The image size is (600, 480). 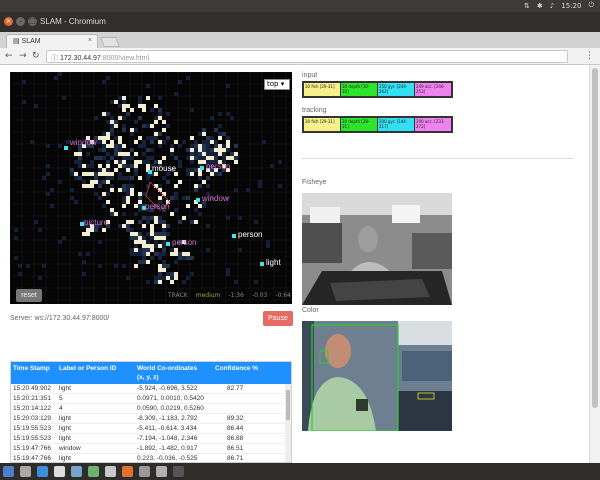 I want to click on system-top-bar: ⇅ ✱ ♪ 15:20 ⏻, so click(x=300, y=6).